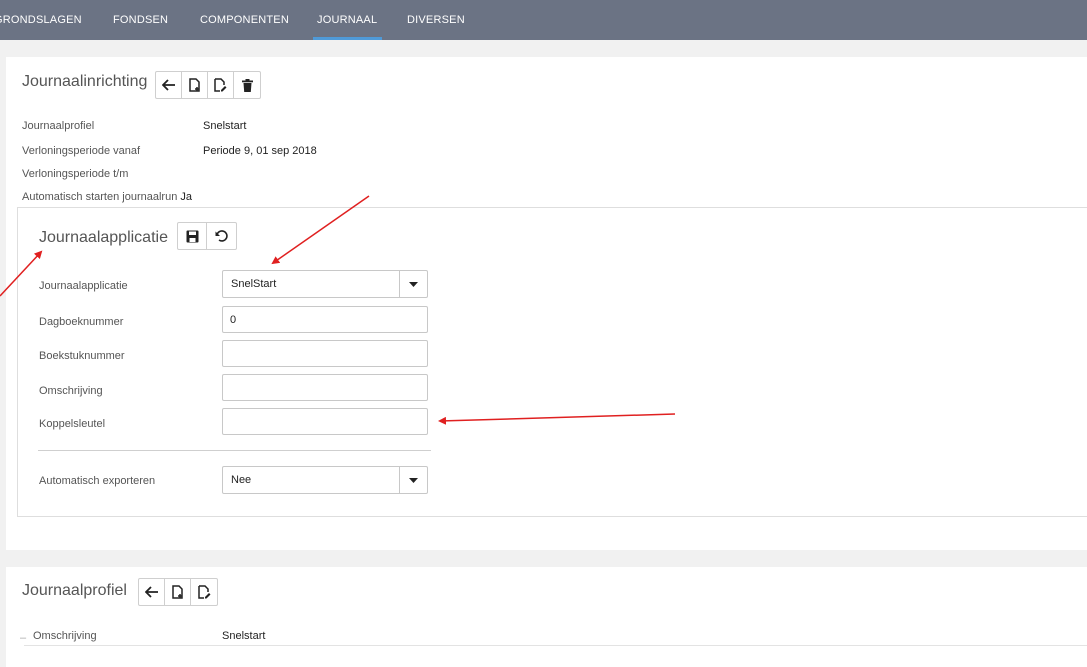 This screenshot has width=1087, height=667. Describe the element at coordinates (186, 197) in the screenshot. I see `automatisch-starten-value: Ja` at that location.